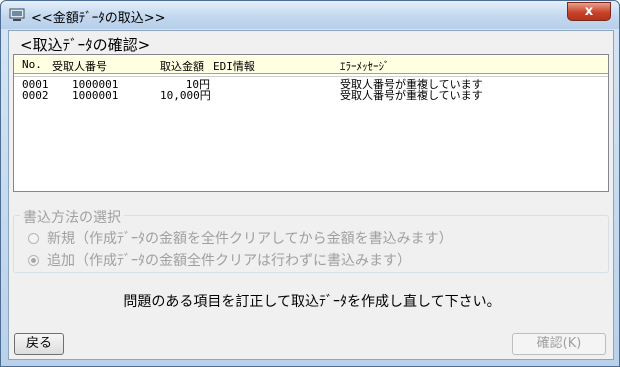 The height and width of the screenshot is (367, 620). Describe the element at coordinates (182, 66) in the screenshot. I see `column-header-amount: 取込金額` at that location.